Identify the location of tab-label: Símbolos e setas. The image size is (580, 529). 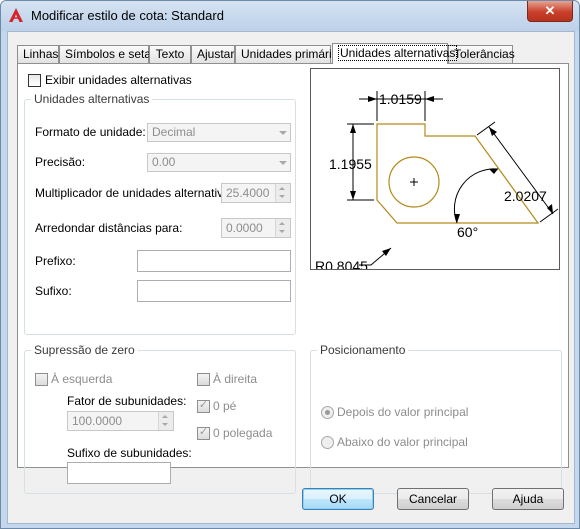
(111, 54).